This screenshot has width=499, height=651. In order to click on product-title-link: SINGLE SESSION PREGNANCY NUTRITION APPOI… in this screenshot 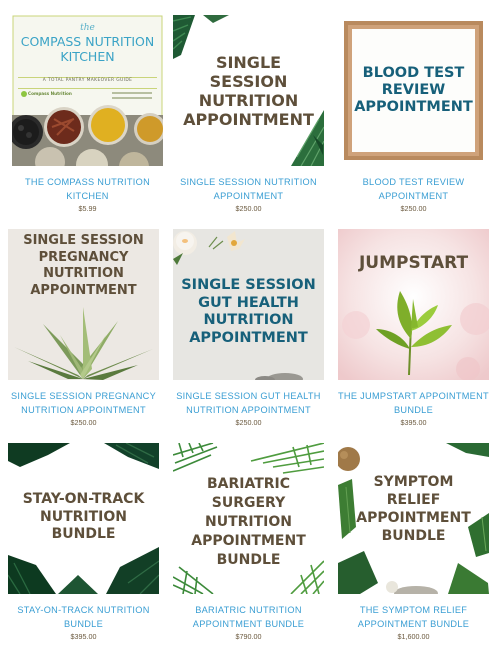, I will do `click(83, 403)`.